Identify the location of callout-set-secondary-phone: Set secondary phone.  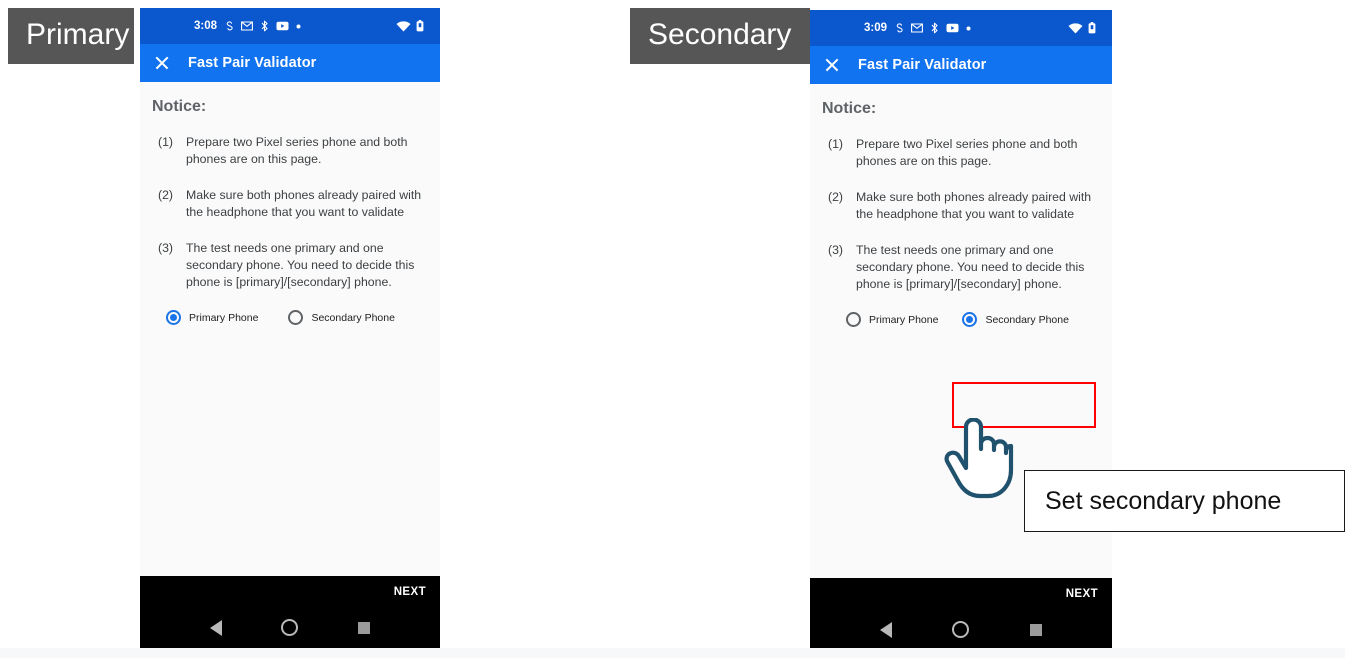
(1184, 501).